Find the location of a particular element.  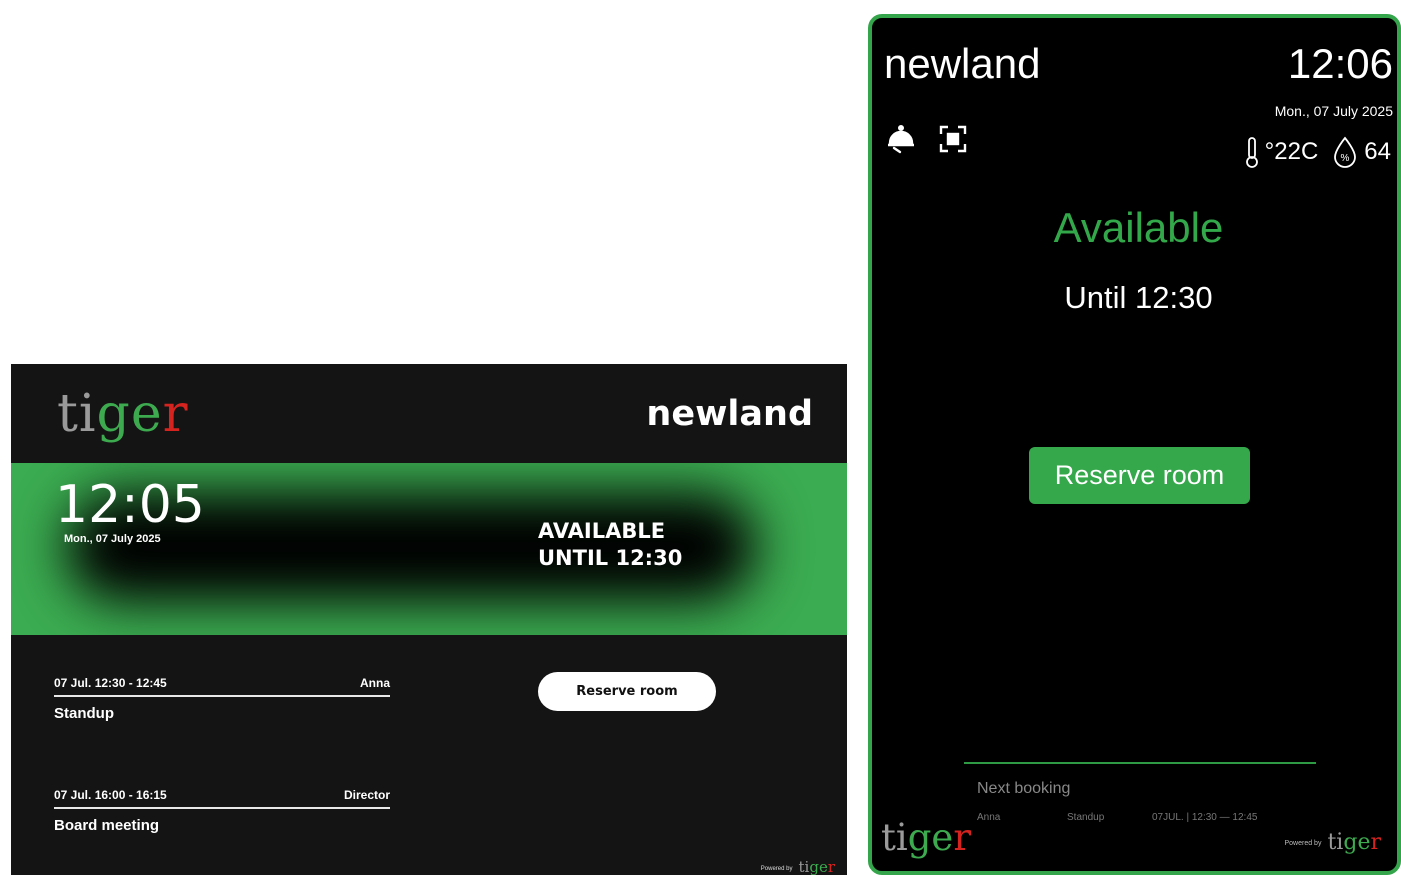

booking-item: 07 Jul. 12:30 - 12:45 Anna Standup is located at coordinates (222, 699).